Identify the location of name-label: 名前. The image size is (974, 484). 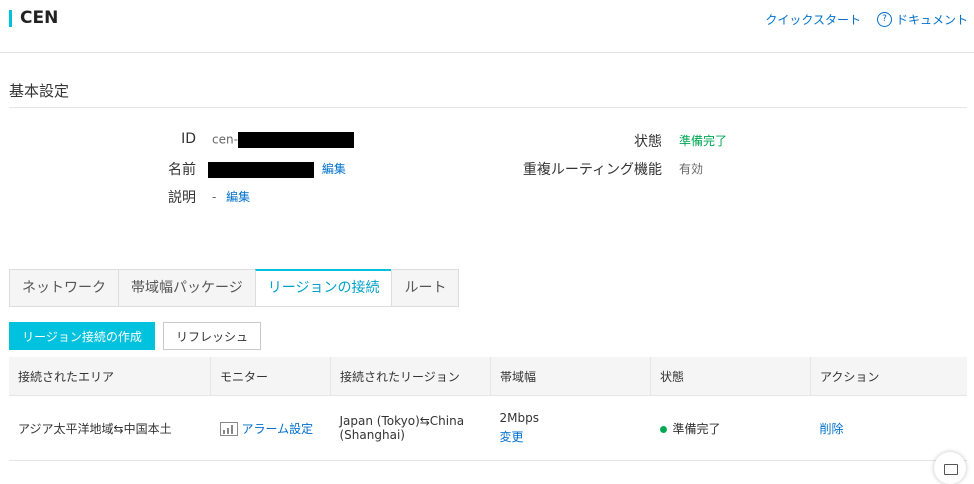
(182, 170).